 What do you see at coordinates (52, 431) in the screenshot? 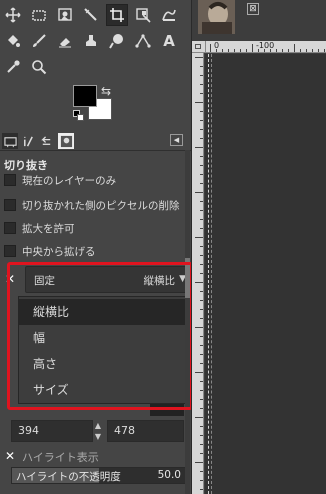
I see `size-width-field: 394` at bounding box center [52, 431].